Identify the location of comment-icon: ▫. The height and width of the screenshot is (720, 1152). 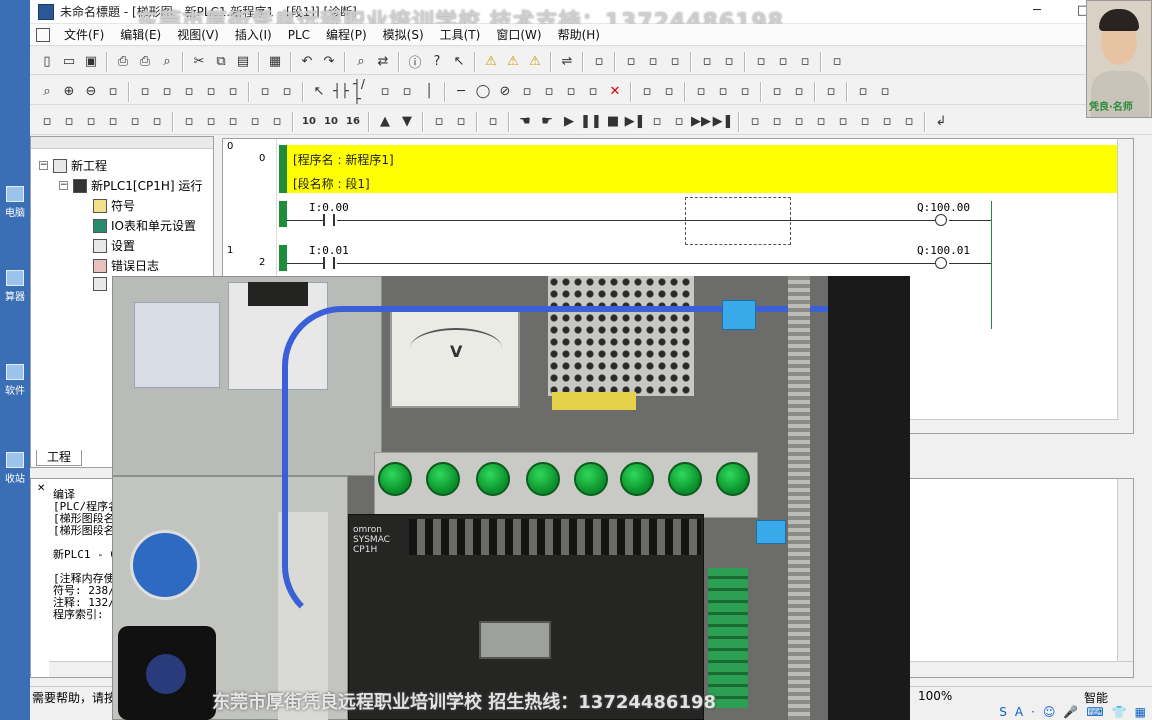
(167, 92).